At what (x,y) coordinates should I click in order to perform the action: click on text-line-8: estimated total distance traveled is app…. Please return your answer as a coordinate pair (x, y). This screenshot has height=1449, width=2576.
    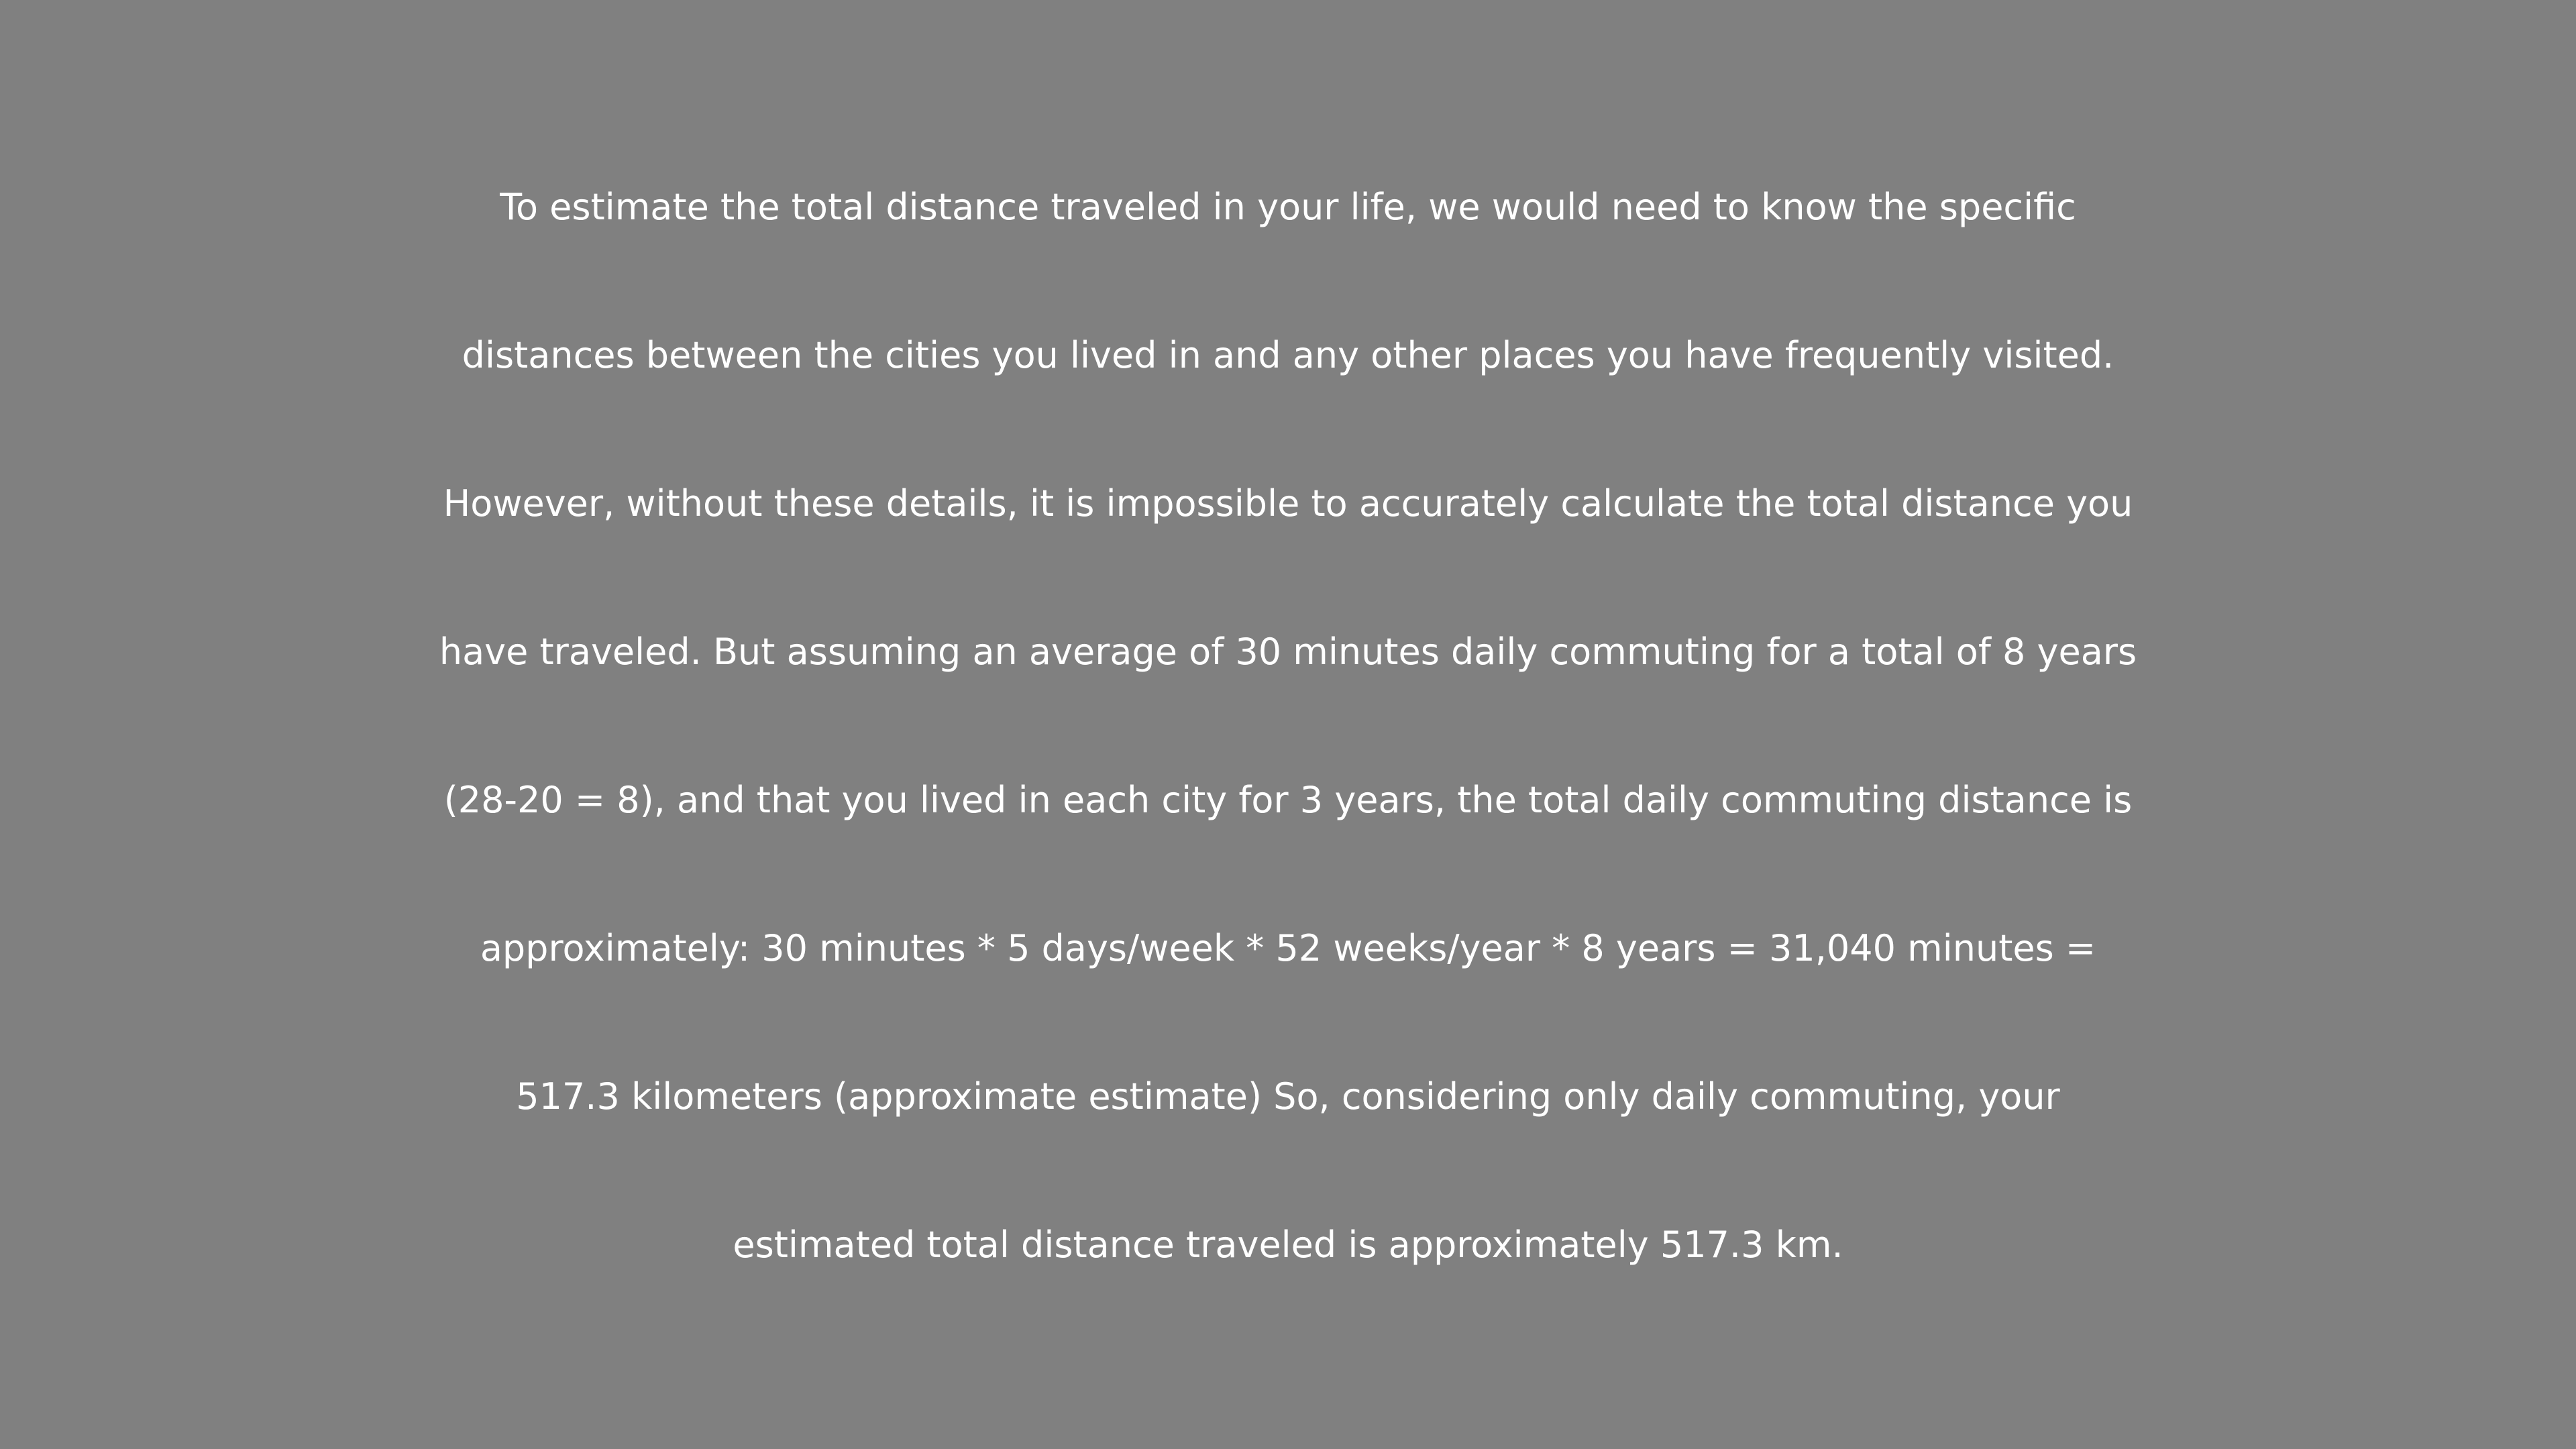
    Looking at the image, I should click on (1288, 1245).